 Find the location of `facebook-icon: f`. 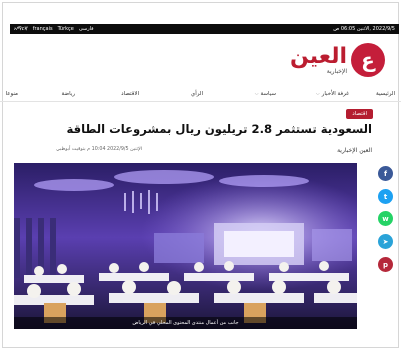

facebook-icon: f is located at coordinates (385, 173).